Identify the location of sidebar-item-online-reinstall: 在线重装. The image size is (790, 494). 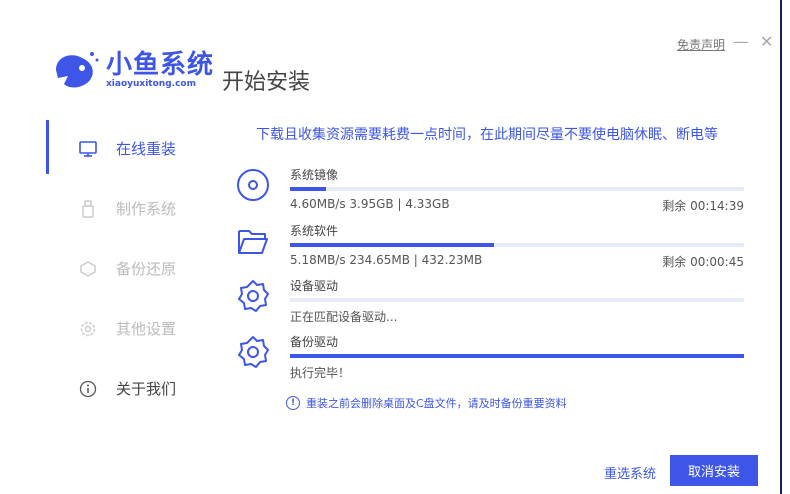
(143, 148).